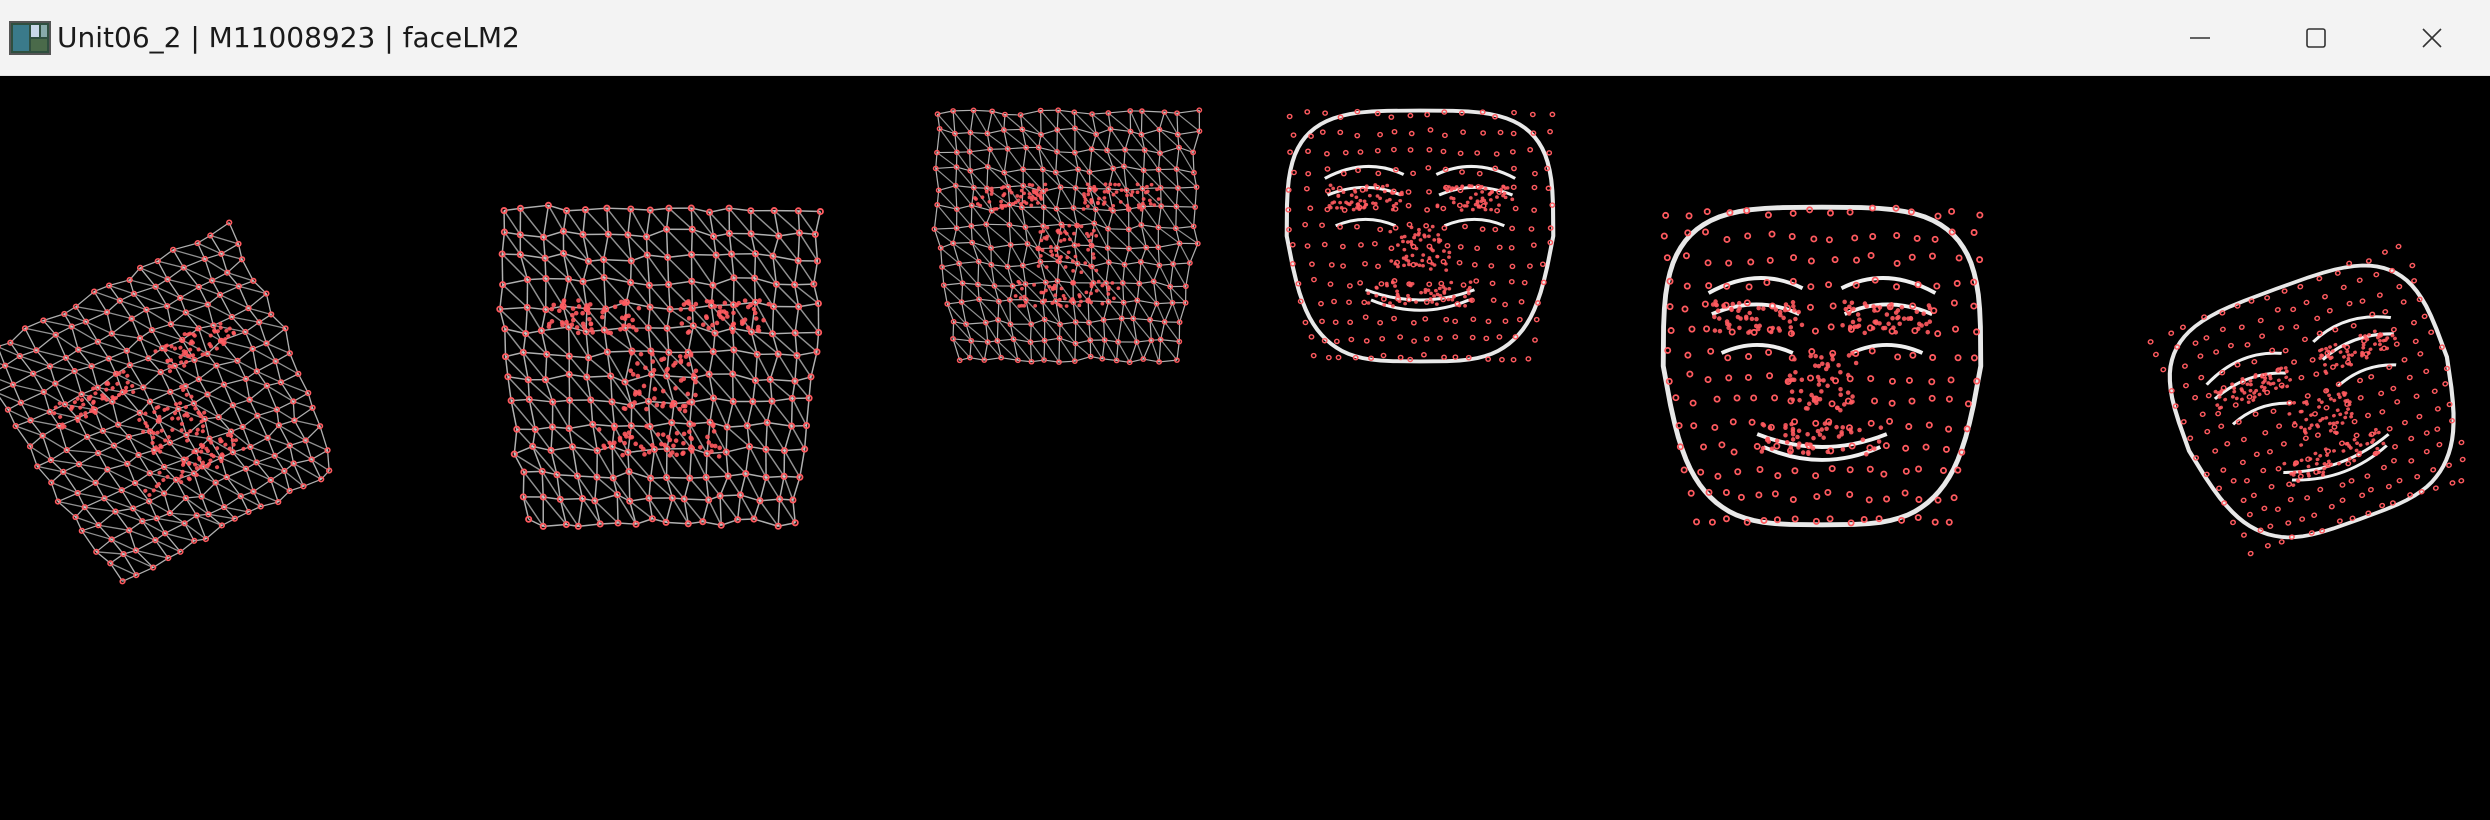  I want to click on window-title: Unit06_2 | M11008923 | faceLM2, so click(288, 37).